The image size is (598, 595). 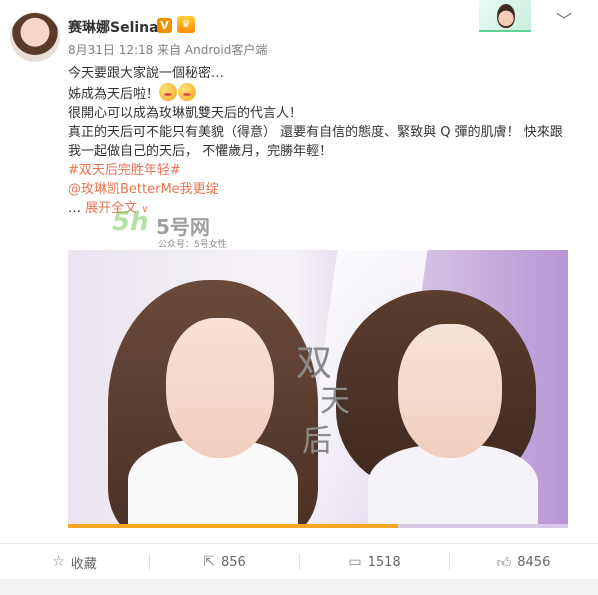 I want to click on mention-link: @玫琳凯BetterMe我更绽, so click(x=143, y=189).